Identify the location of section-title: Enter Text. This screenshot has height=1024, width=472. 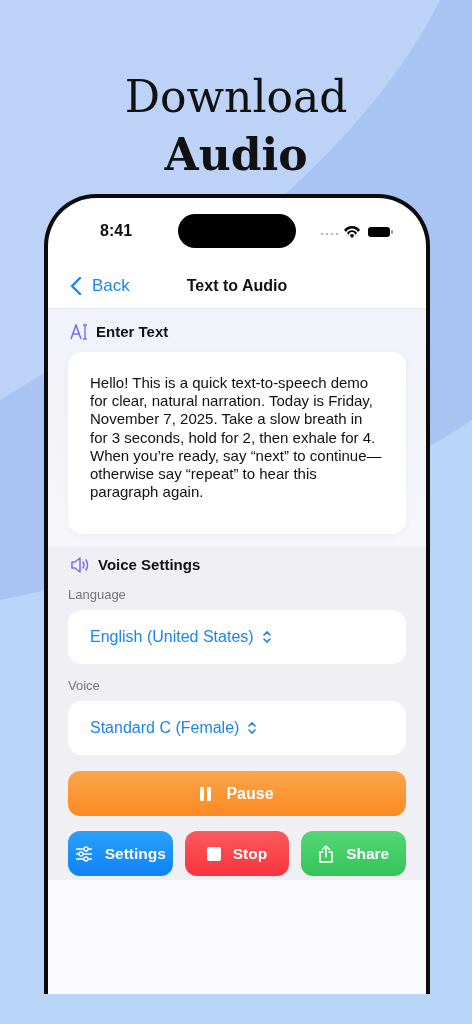
(132, 331).